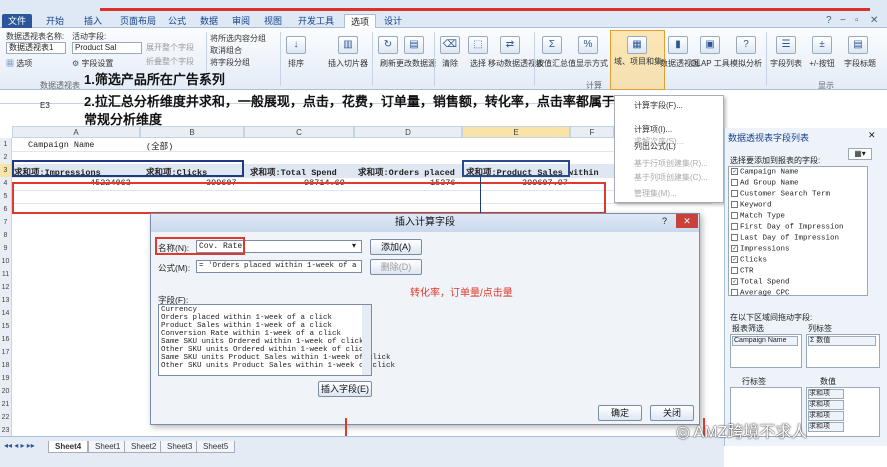  Describe the element at coordinates (678, 45) in the screenshot. I see `pivot-chart-icon: ▮` at that location.